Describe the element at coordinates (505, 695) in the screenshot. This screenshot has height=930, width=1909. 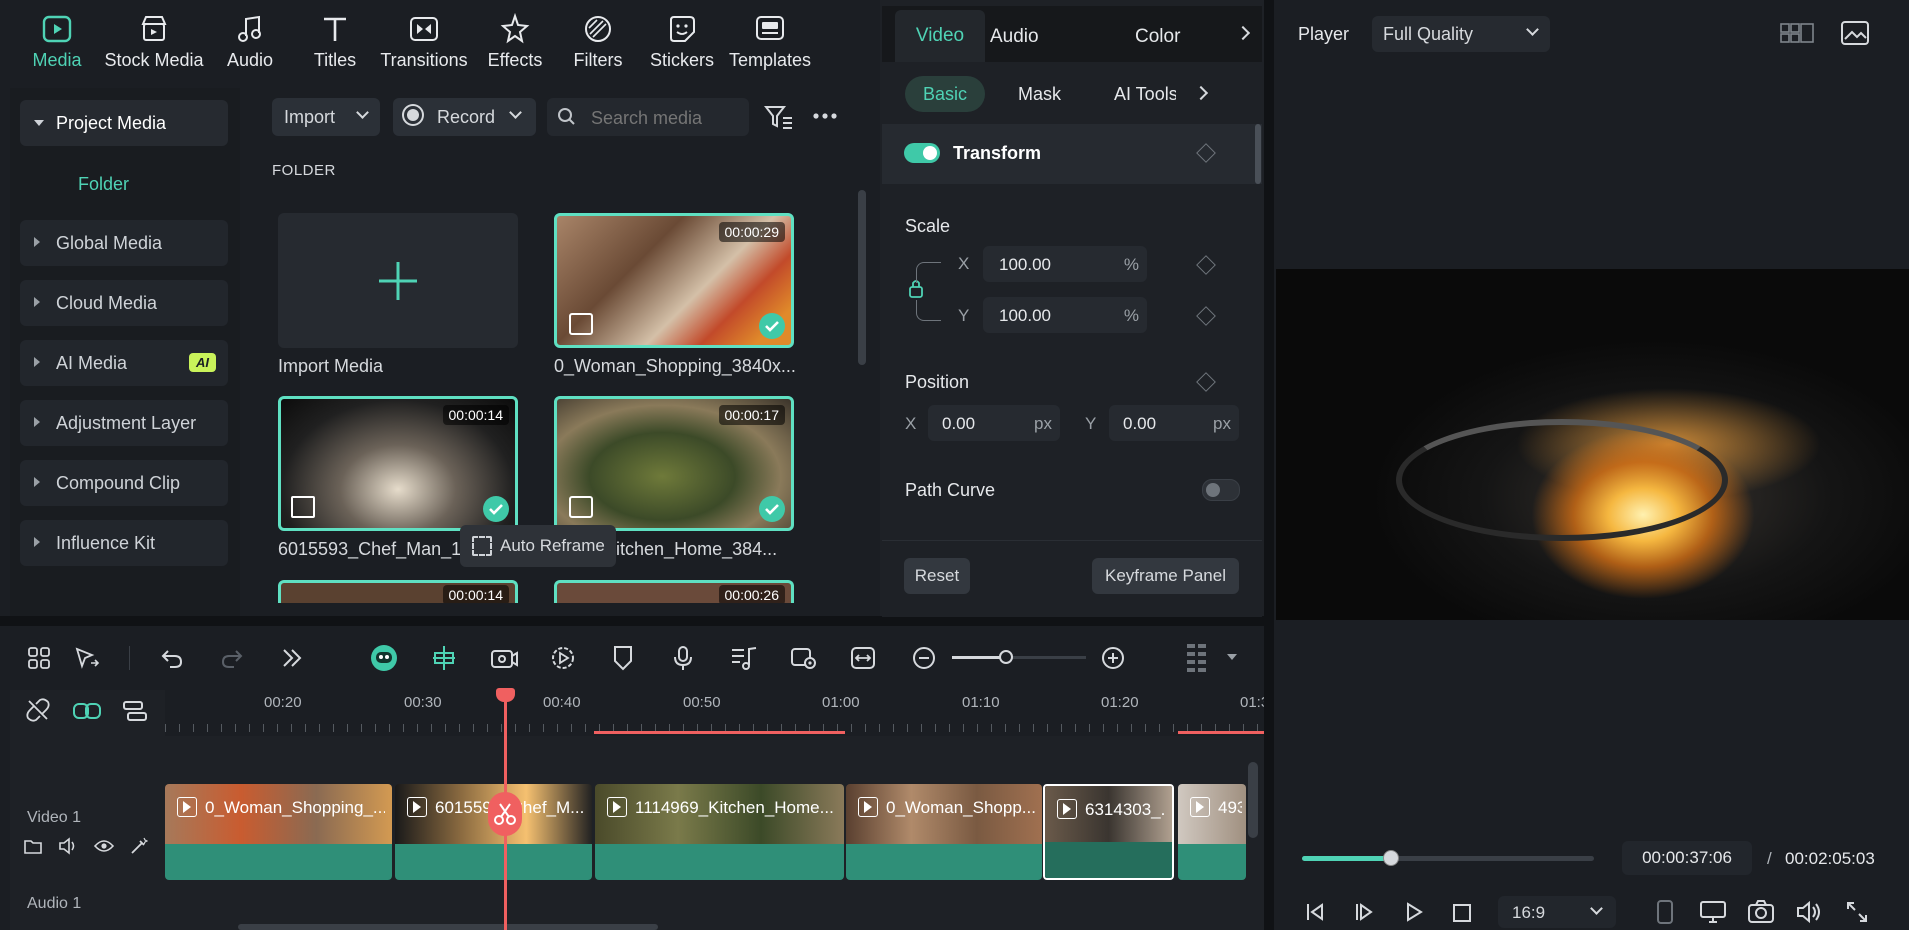
I see `playhead-handle` at that location.